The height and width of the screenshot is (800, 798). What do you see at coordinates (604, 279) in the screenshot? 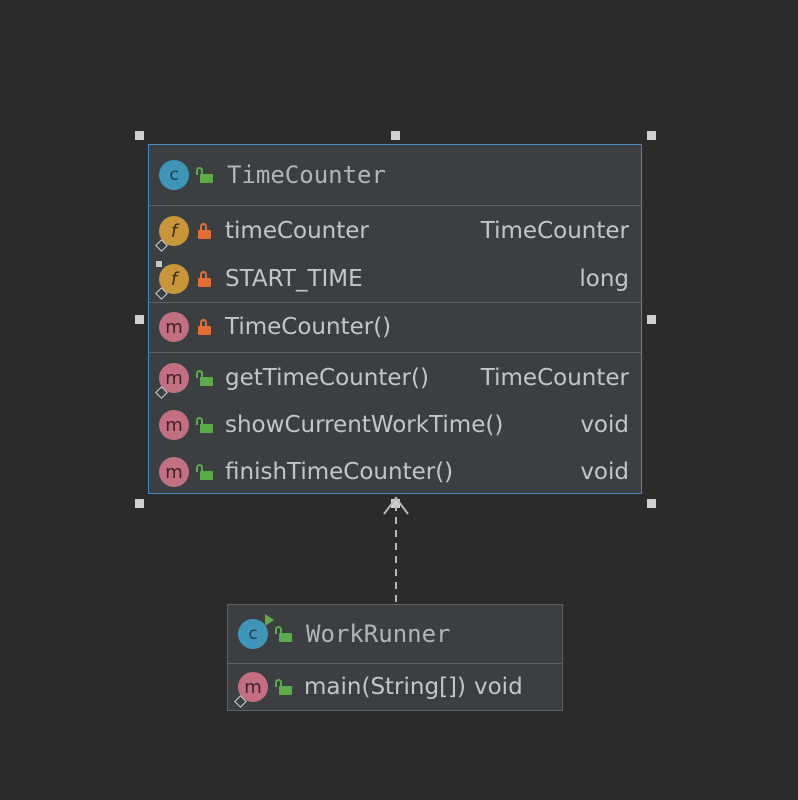
I see `field-type: long` at bounding box center [604, 279].